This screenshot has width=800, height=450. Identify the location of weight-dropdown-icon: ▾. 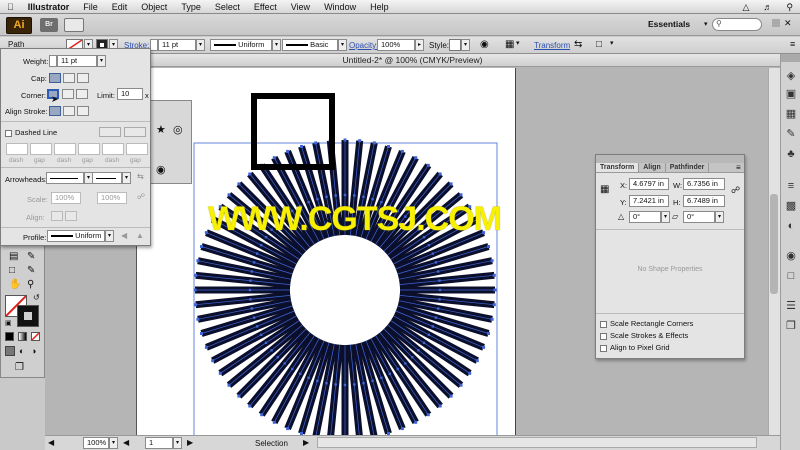
(101, 61).